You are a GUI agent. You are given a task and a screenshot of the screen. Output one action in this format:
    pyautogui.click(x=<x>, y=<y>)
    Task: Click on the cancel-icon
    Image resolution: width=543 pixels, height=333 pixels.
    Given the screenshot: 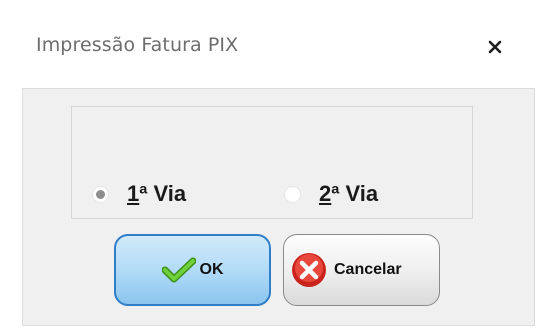 What is the action you would take?
    pyautogui.click(x=309, y=270)
    